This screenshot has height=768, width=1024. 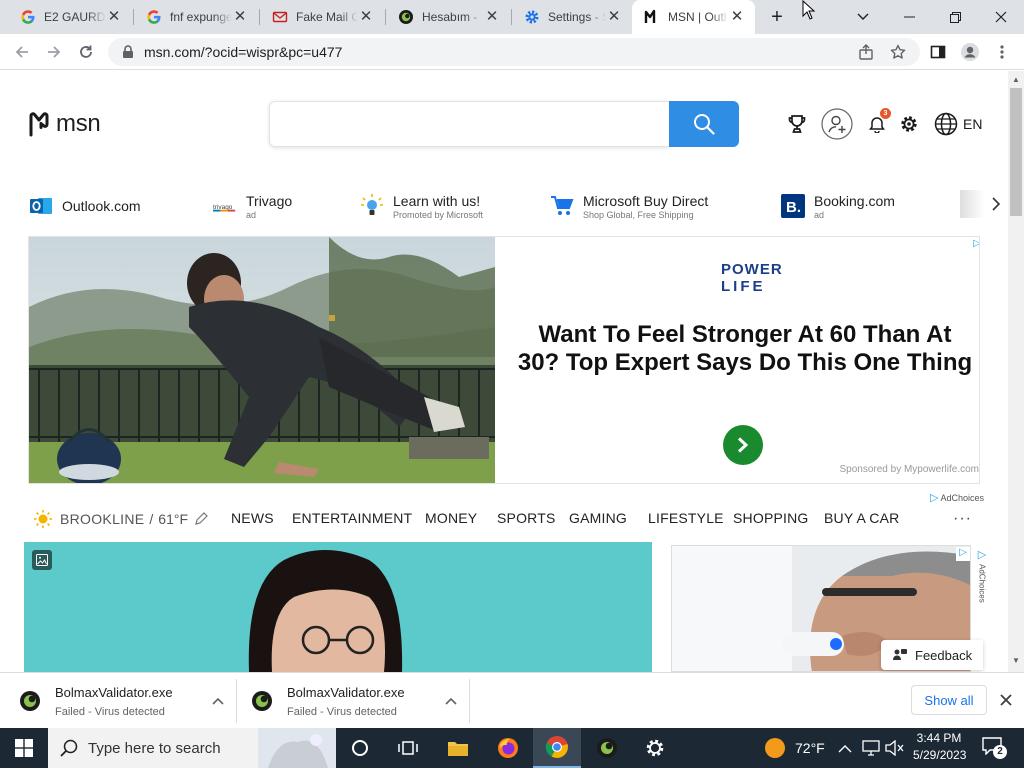 What do you see at coordinates (697, 17) in the screenshot?
I see `tab-title: MSN | Outl` at bounding box center [697, 17].